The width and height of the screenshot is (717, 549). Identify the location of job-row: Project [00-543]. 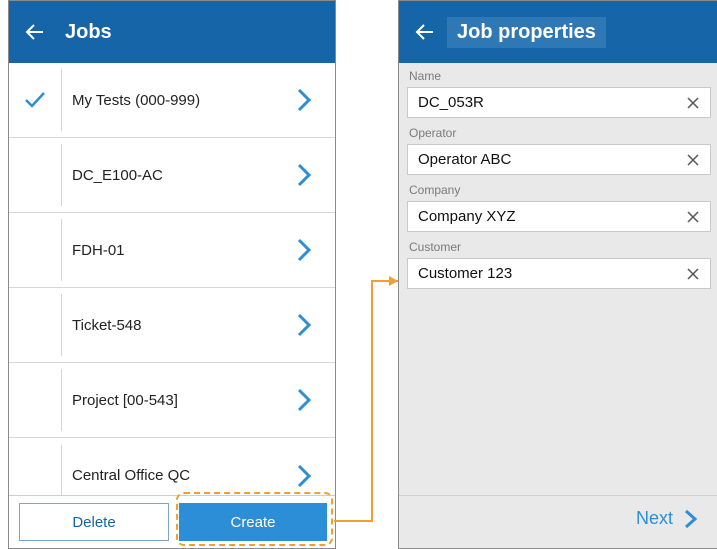
(172, 400).